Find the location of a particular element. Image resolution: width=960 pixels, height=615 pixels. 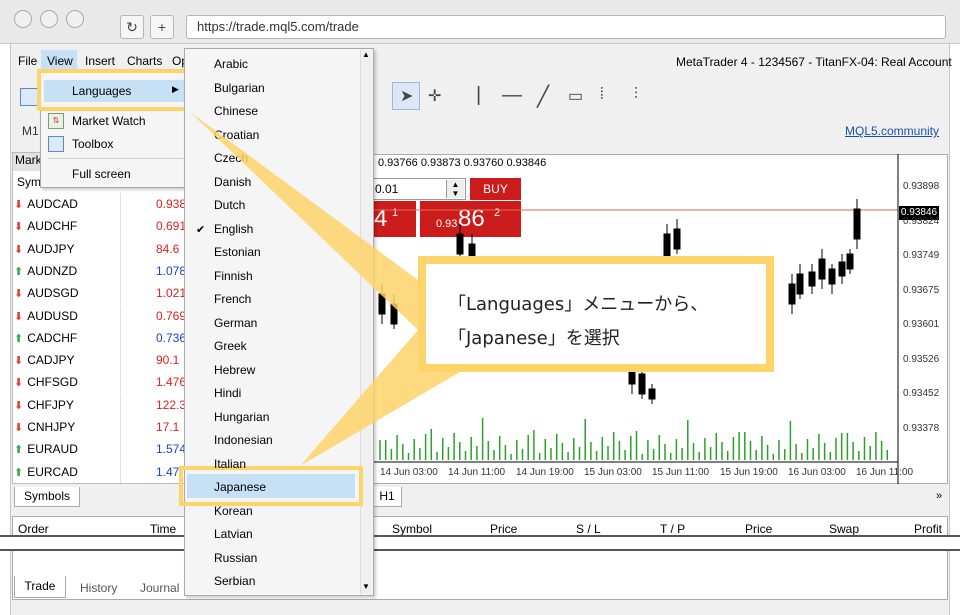

callout-box: 「Languages」メニューから、 「Japanese」を選択 is located at coordinates (596, 314).